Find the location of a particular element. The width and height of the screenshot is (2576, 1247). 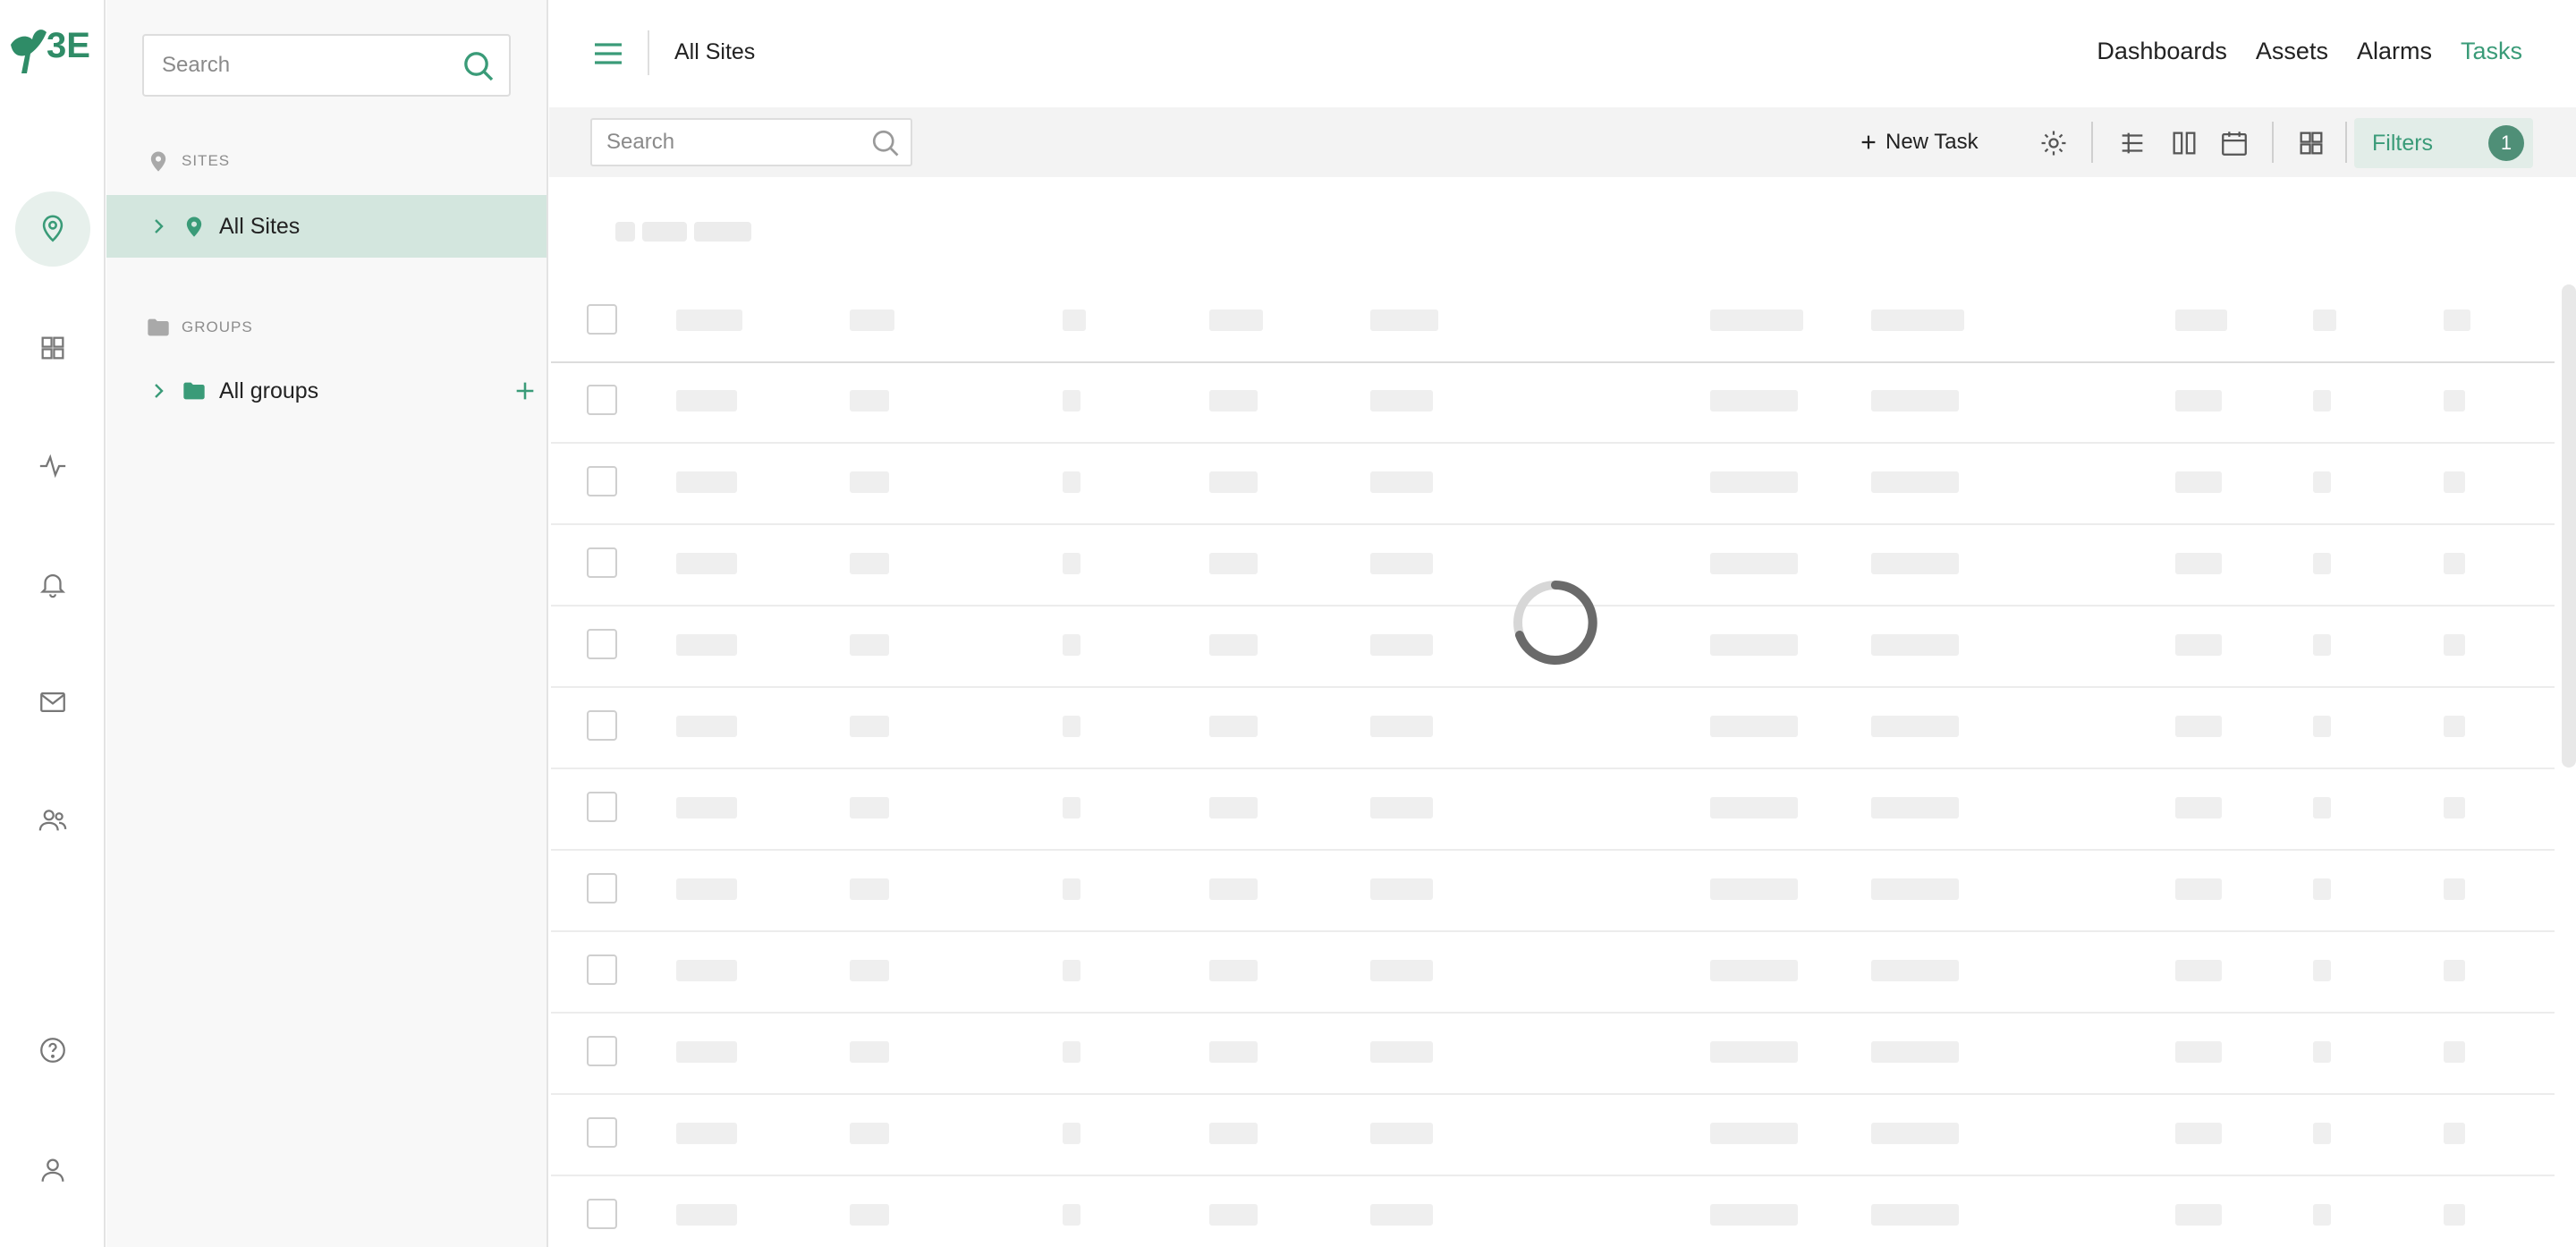

nav-assets: Assets is located at coordinates (2292, 51).